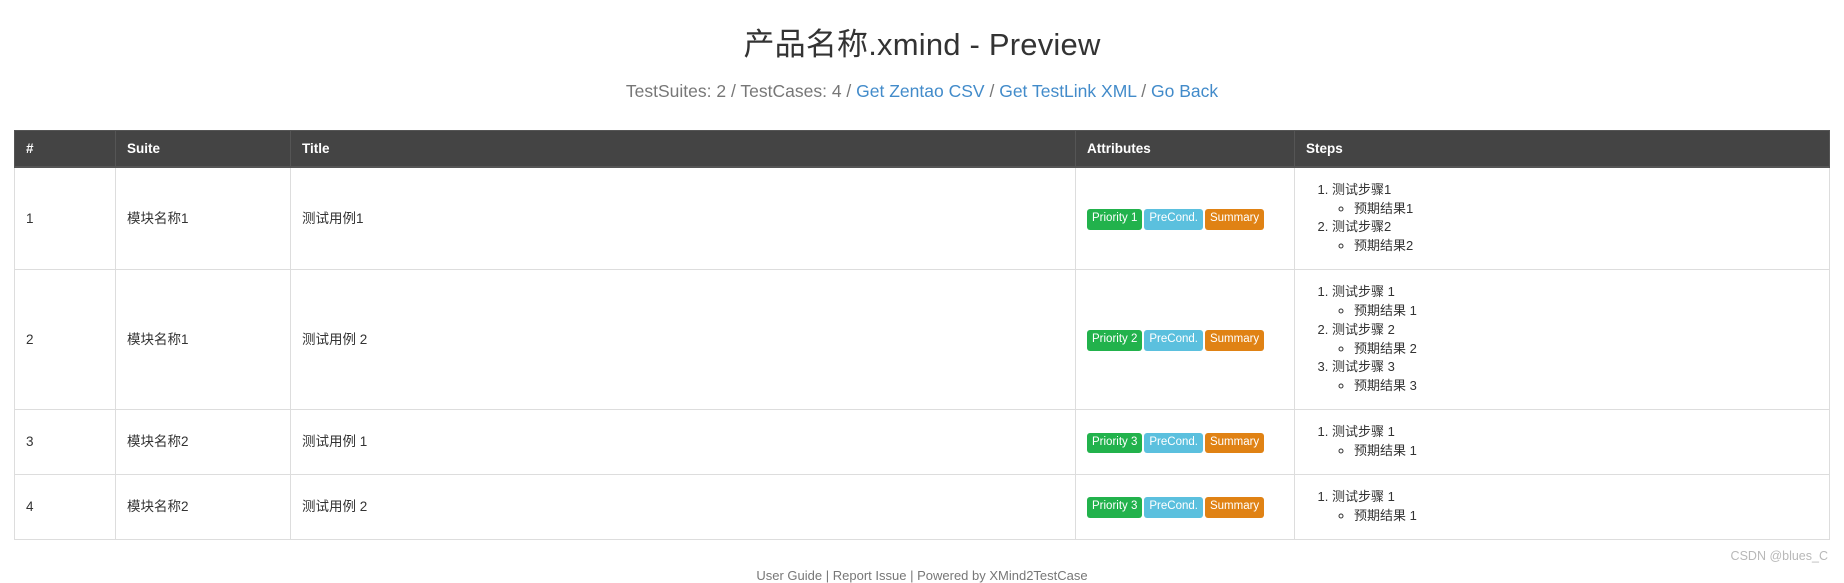 The image size is (1844, 583). Describe the element at coordinates (870, 575) in the screenshot. I see `report-issue-link: Report Issue` at that location.